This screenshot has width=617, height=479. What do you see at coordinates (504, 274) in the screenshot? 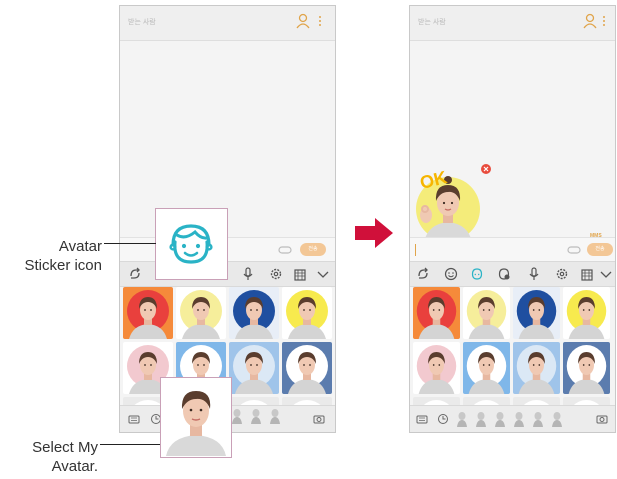
I see `avatar-sticker-alt-icon` at bounding box center [504, 274].